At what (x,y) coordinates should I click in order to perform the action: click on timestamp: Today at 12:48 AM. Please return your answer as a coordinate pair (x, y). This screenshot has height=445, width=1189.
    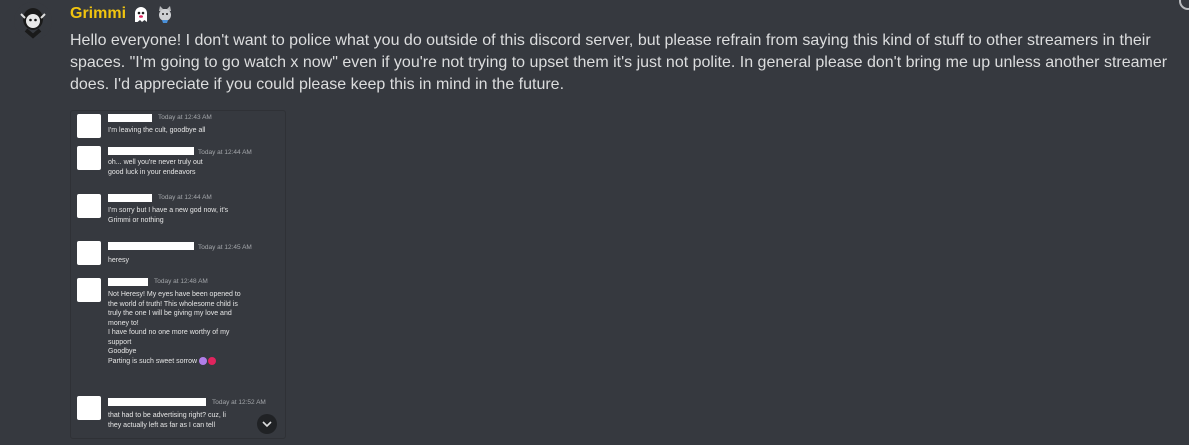
    Looking at the image, I should click on (181, 281).